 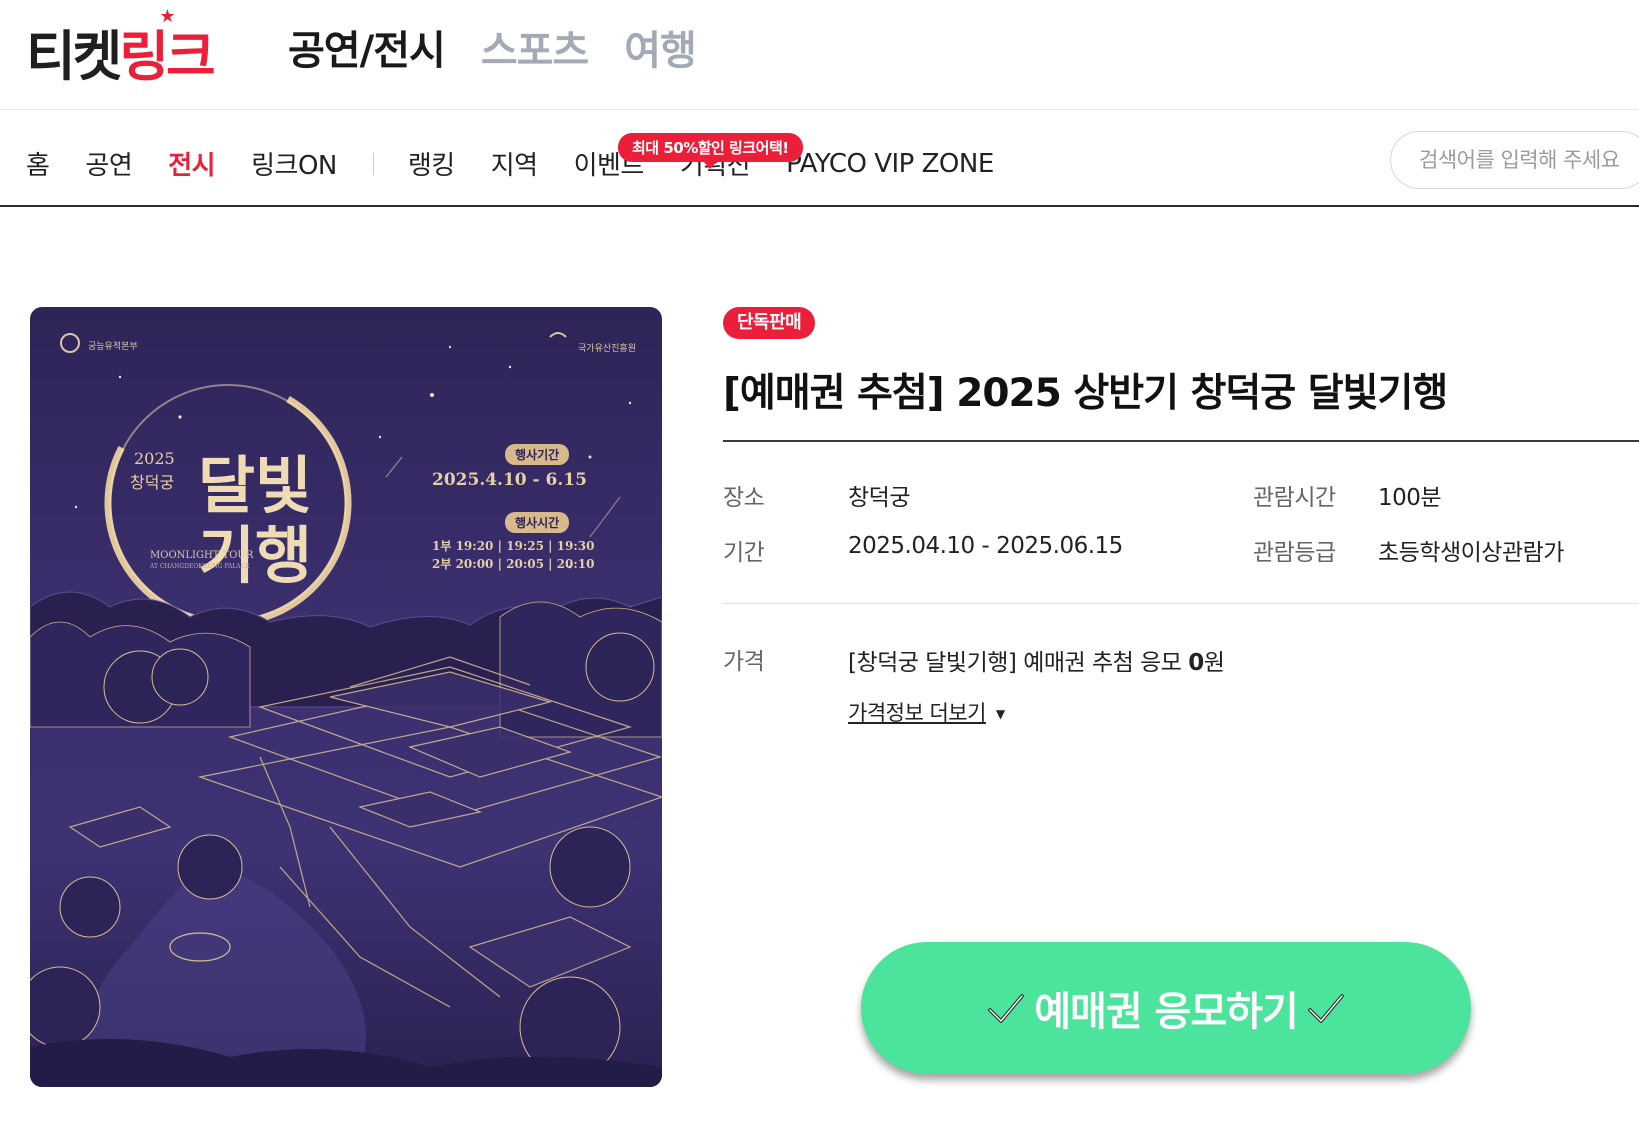 What do you see at coordinates (985, 546) in the screenshot?
I see `period-value: 2025.04.10 - 2025.06.15` at bounding box center [985, 546].